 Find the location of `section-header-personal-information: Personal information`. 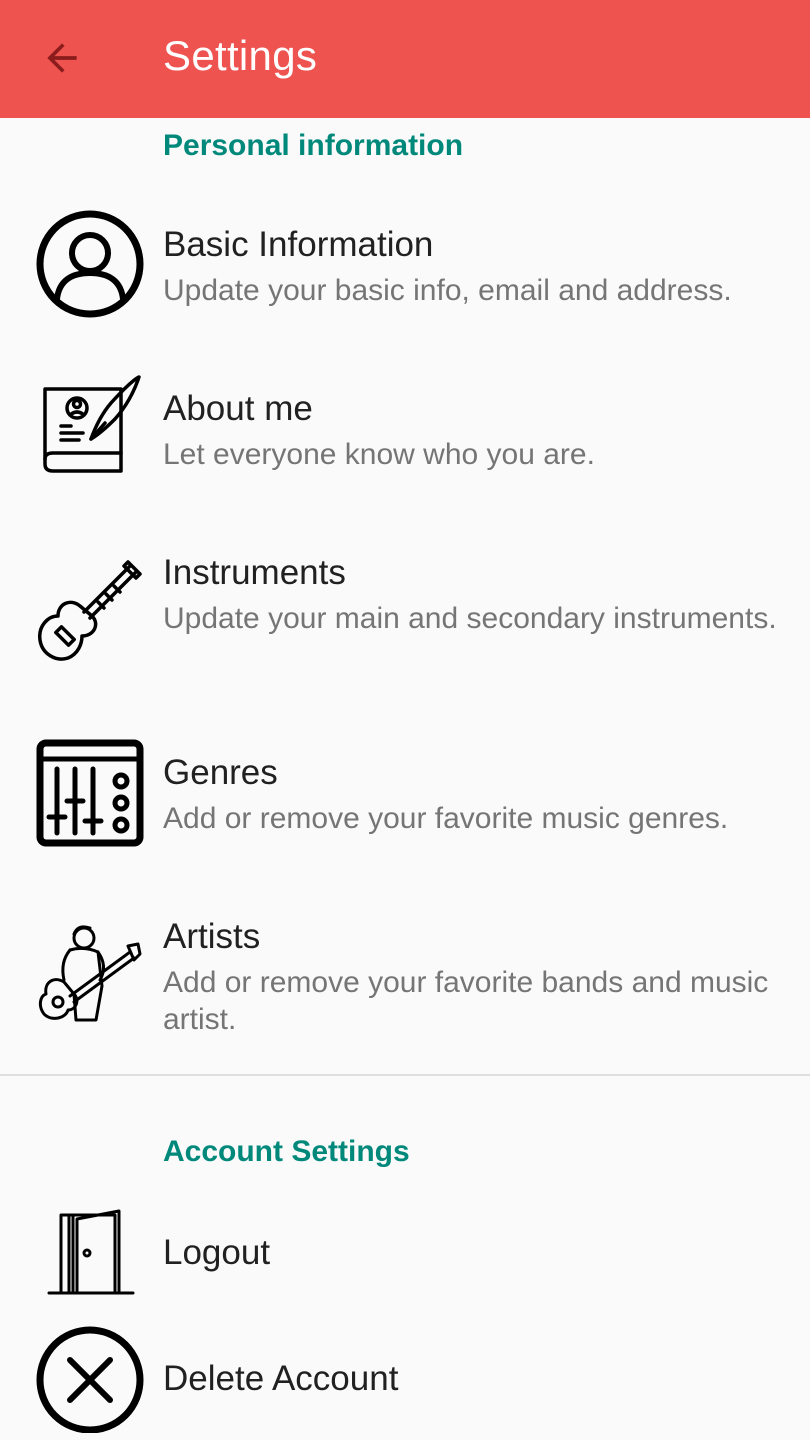

section-header-personal-information: Personal information is located at coordinates (313, 145).